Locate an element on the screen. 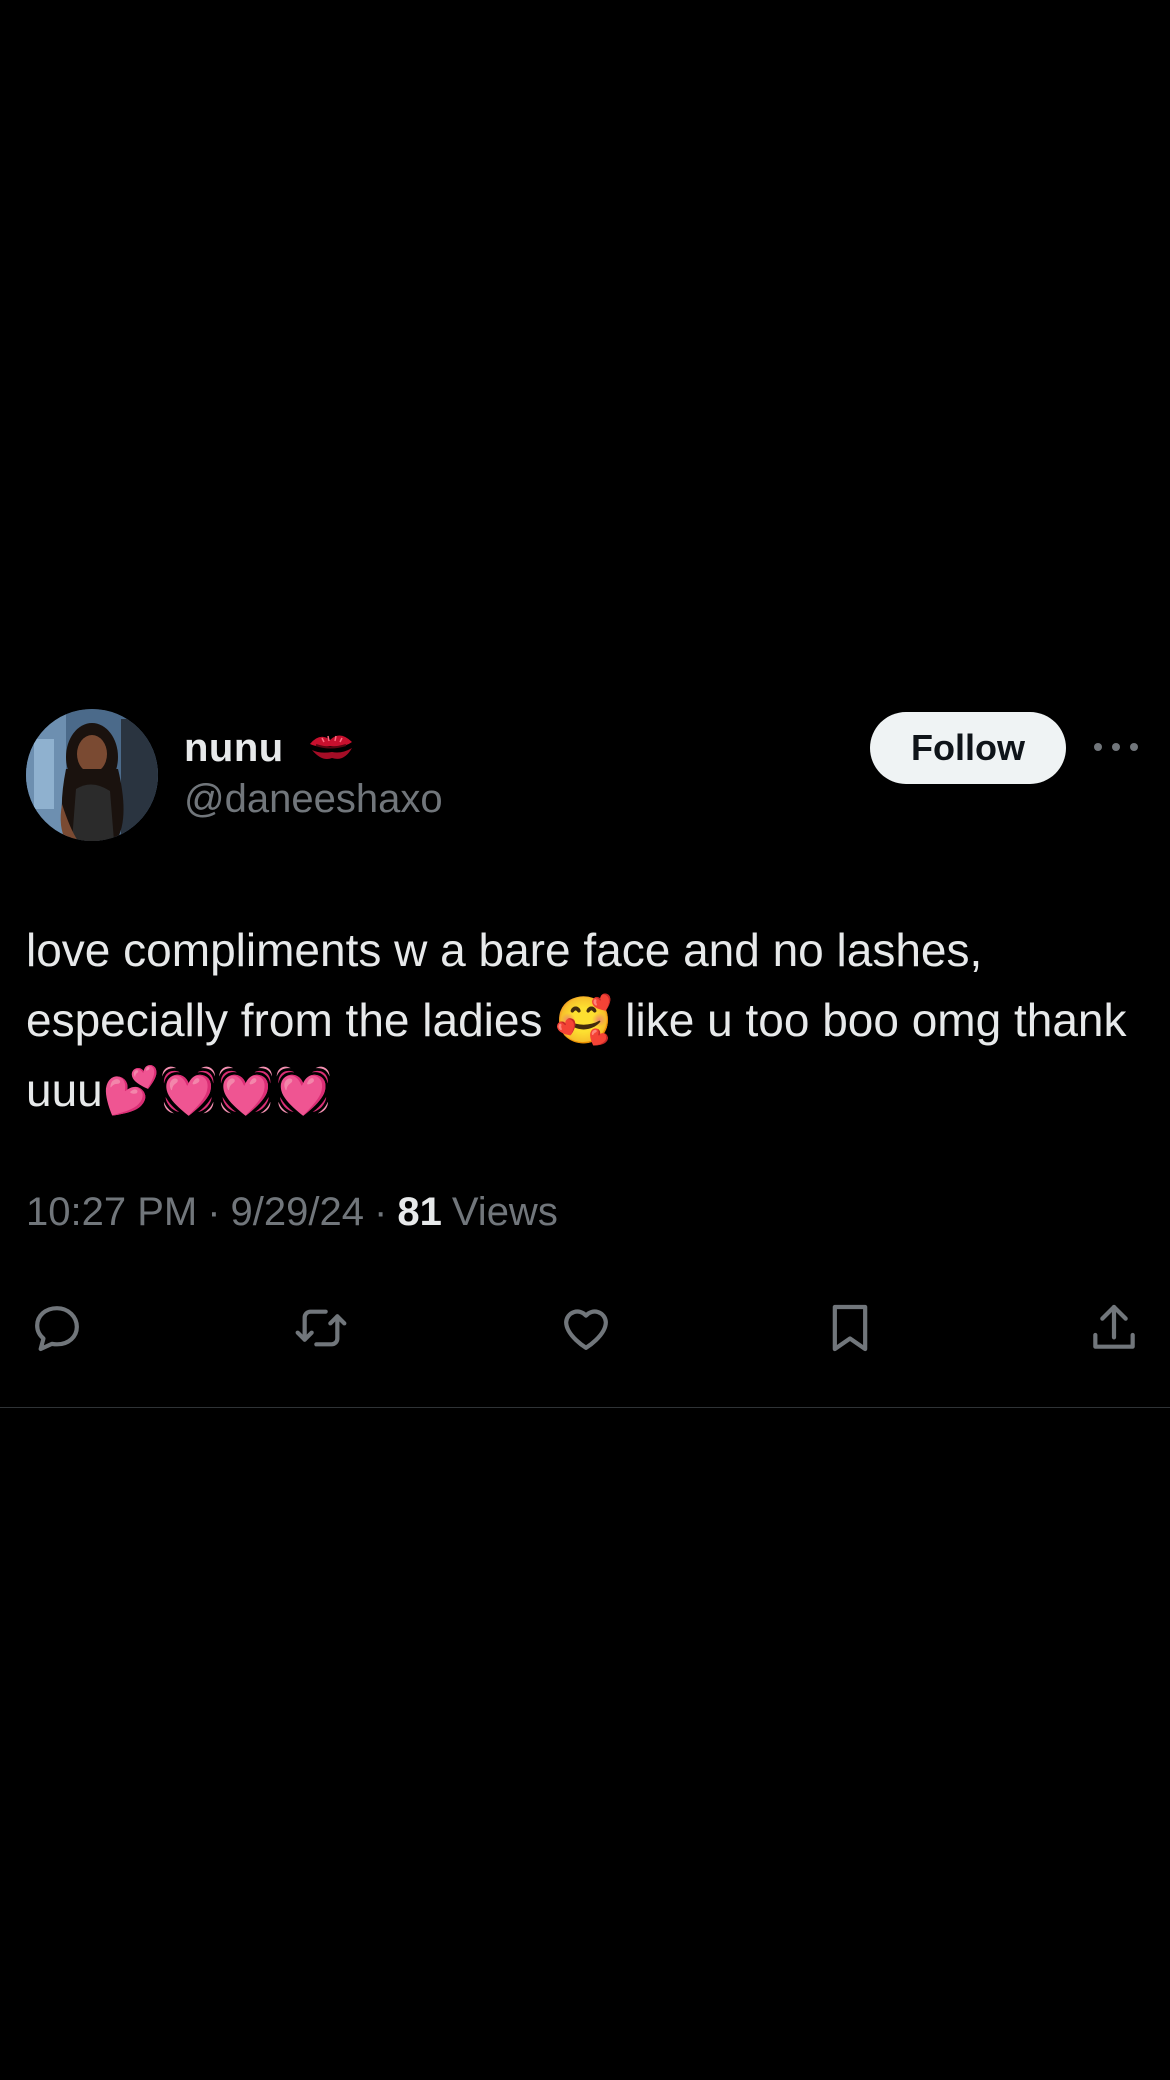  share-icon is located at coordinates (1114, 1328).